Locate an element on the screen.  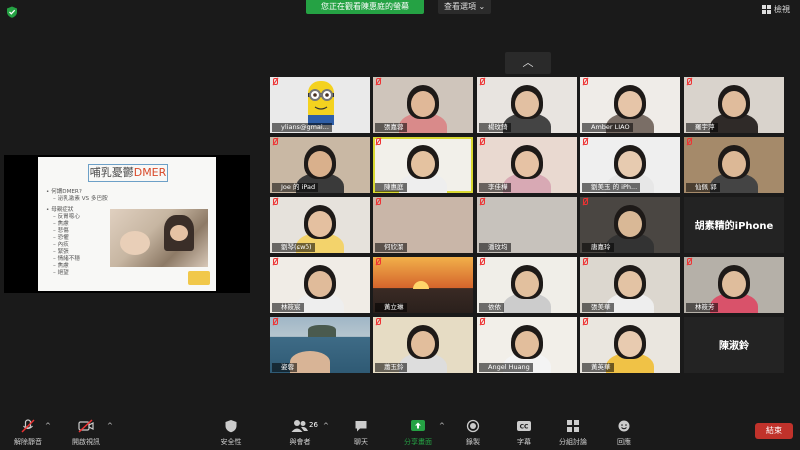
participant-name: 劉琴(ɕwɔ̃) is located at coordinates (293, 247).